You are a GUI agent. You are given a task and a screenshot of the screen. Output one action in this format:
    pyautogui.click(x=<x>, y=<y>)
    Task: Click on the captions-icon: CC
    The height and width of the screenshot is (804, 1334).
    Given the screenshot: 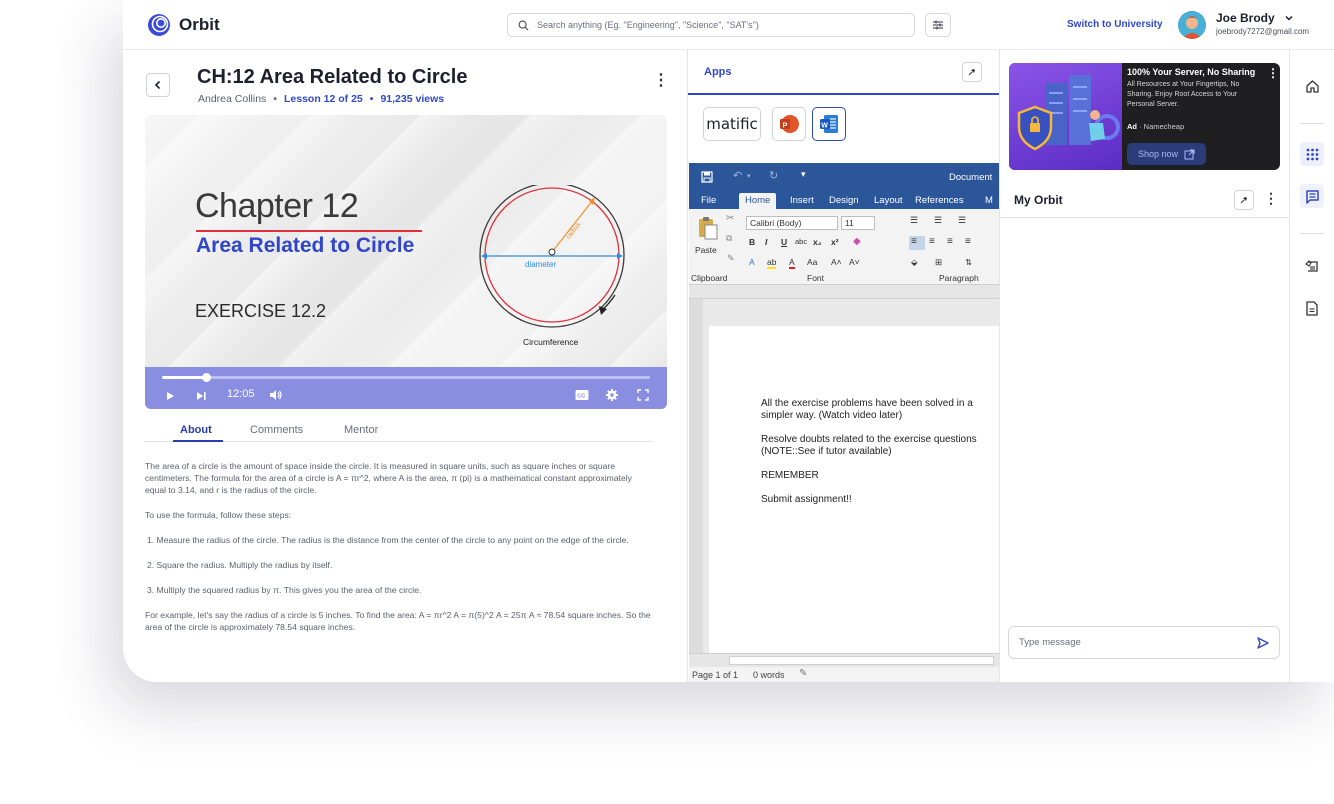 What is the action you would take?
    pyautogui.click(x=582, y=395)
    